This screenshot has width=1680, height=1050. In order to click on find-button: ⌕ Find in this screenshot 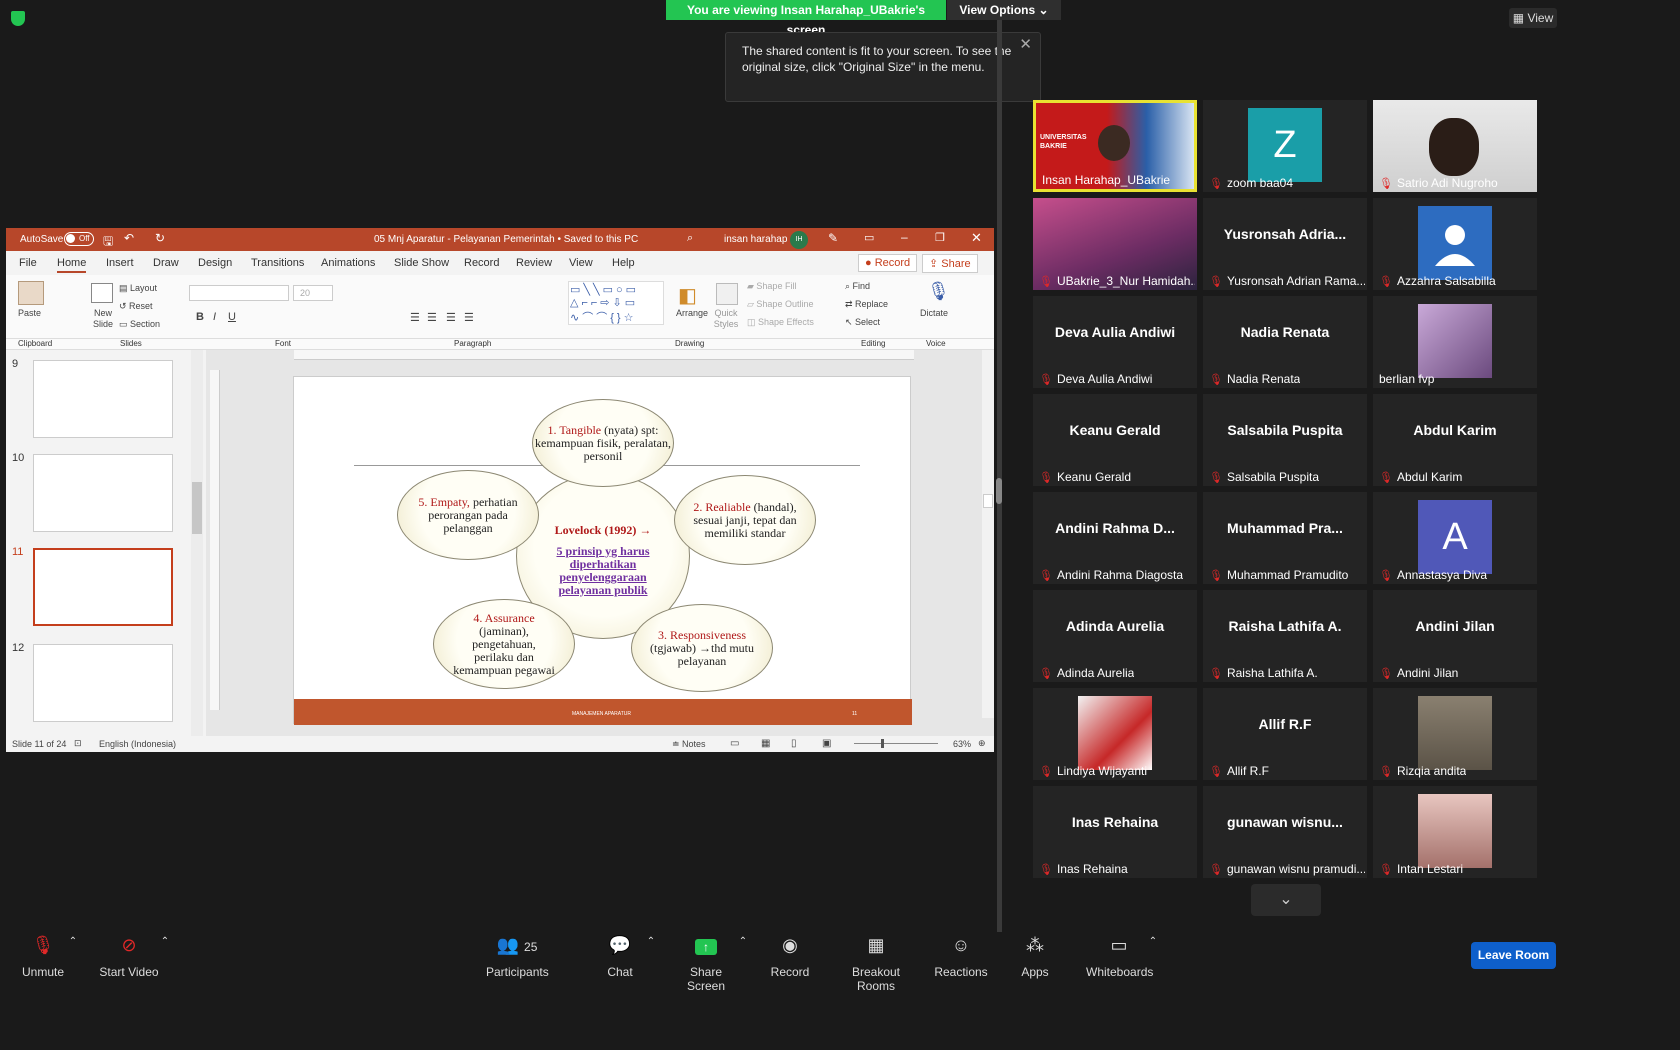, I will do `click(857, 286)`.